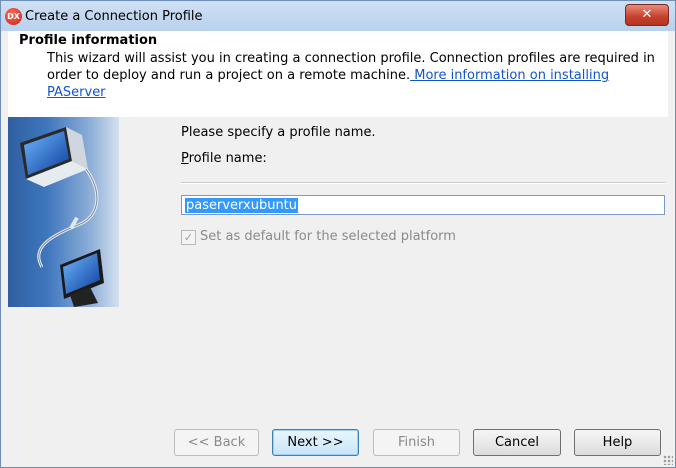 The height and width of the screenshot is (468, 676). I want to click on header-title: Profile information, so click(88, 40).